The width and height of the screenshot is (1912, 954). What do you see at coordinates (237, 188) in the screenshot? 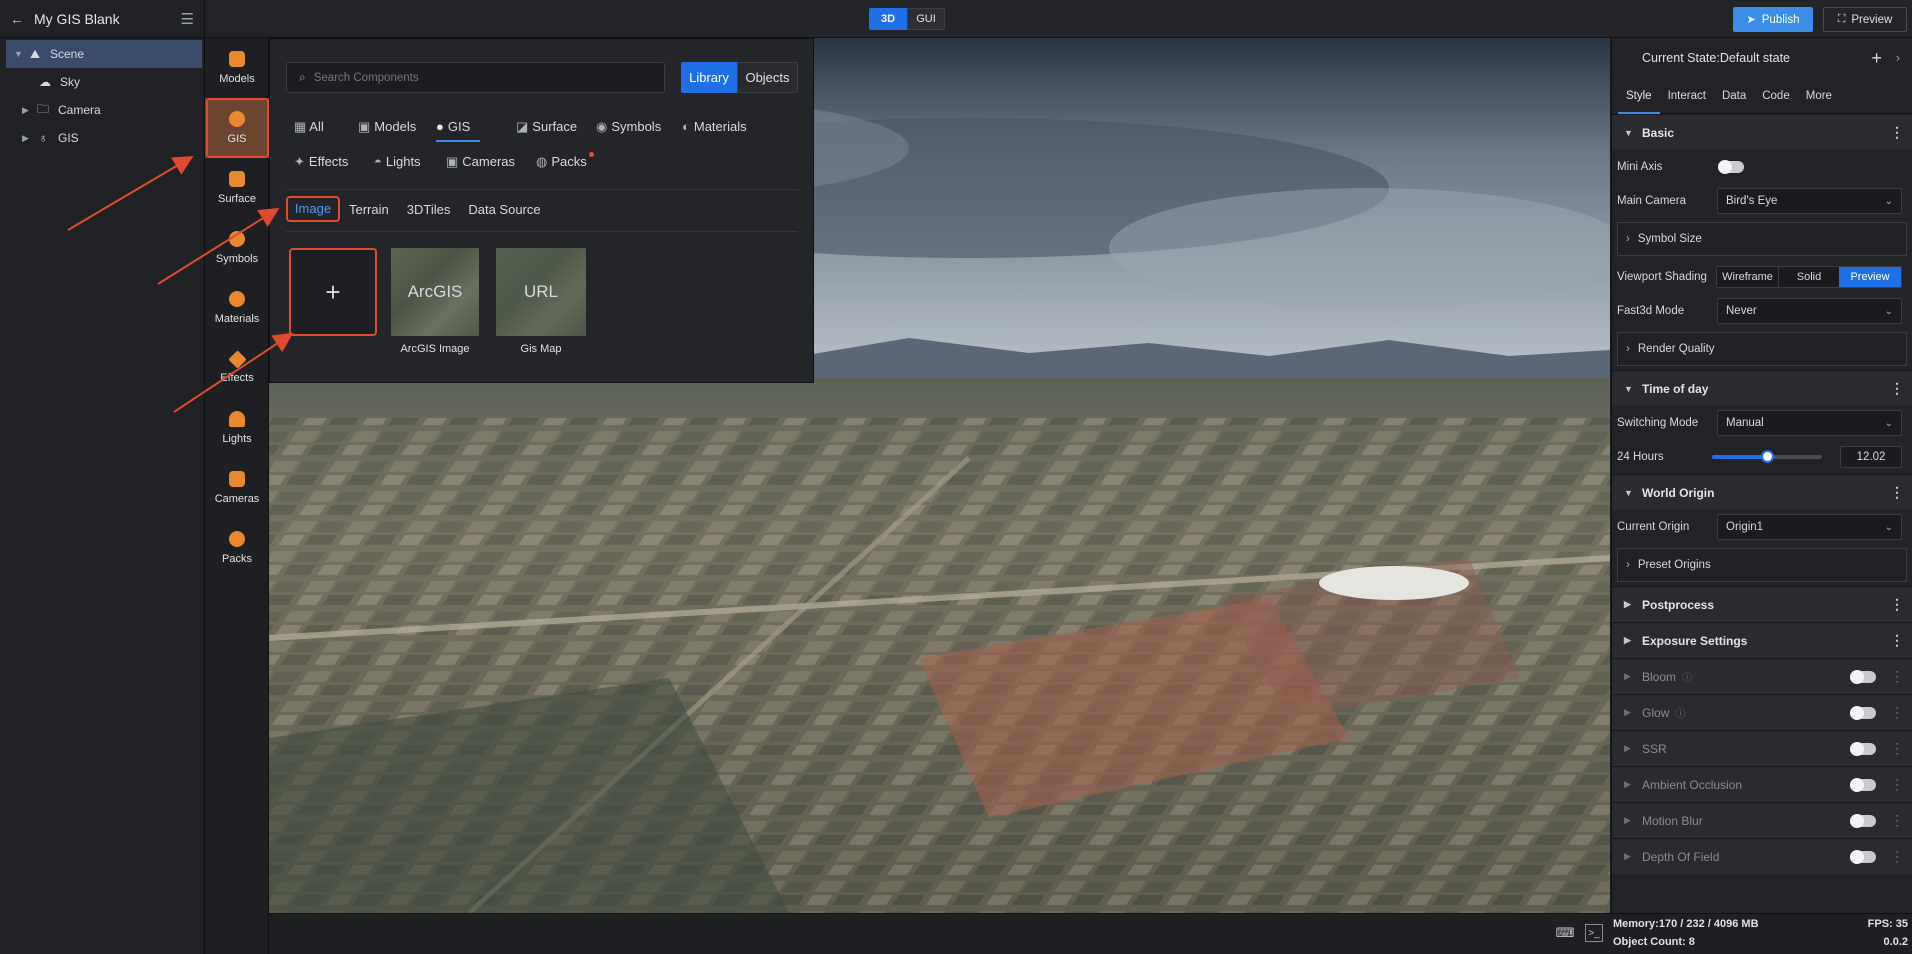
I see `category-surface: Surface` at bounding box center [237, 188].